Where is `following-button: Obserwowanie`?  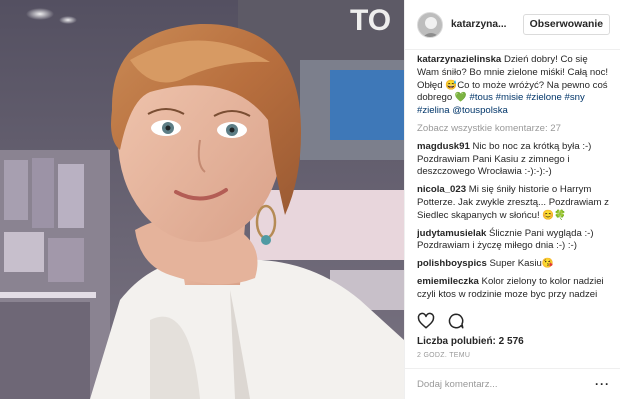 following-button: Obserwowanie is located at coordinates (566, 24).